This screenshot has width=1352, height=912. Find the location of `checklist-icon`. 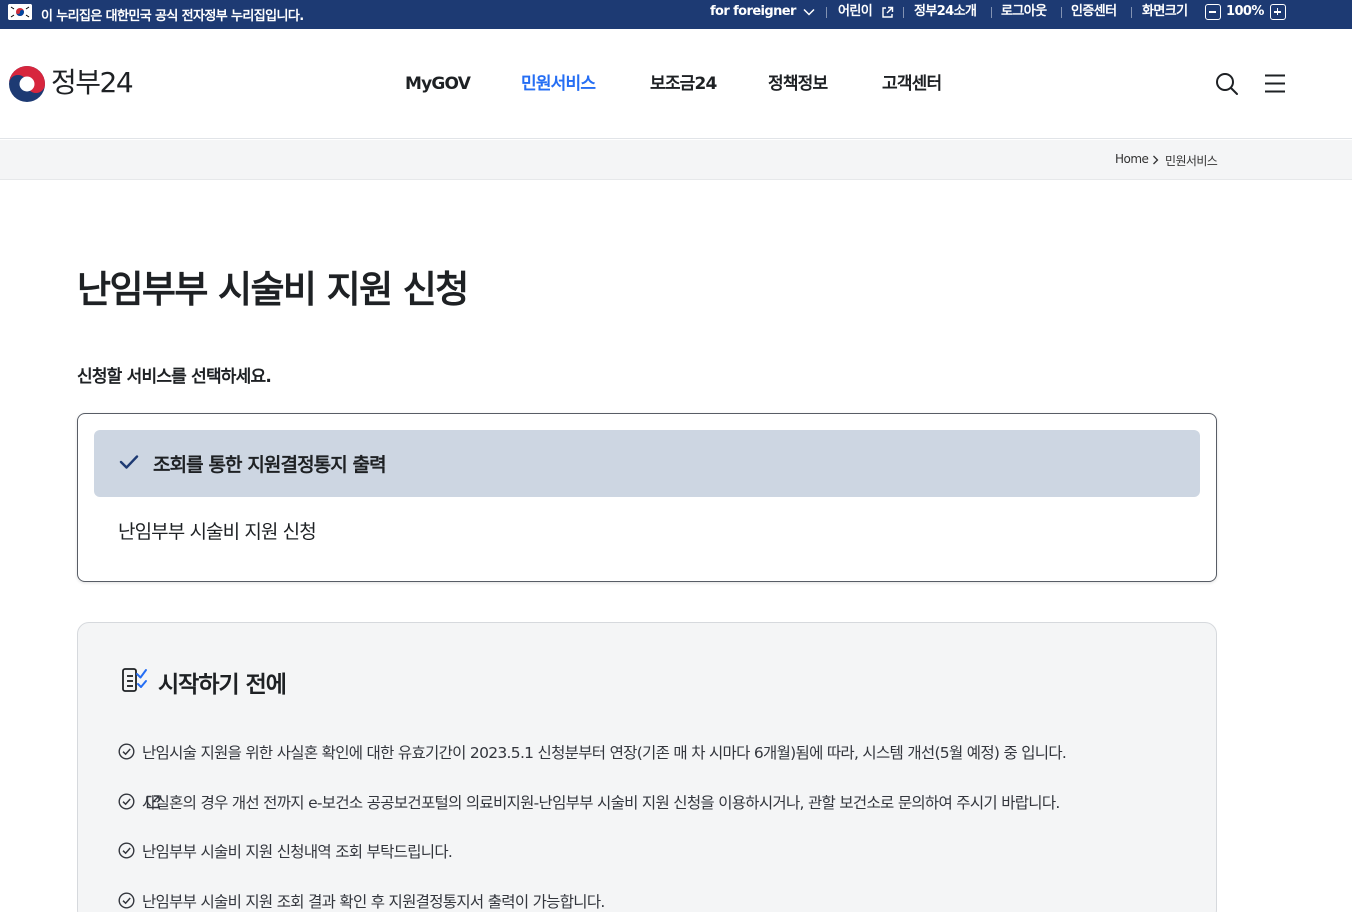

checklist-icon is located at coordinates (134, 680).